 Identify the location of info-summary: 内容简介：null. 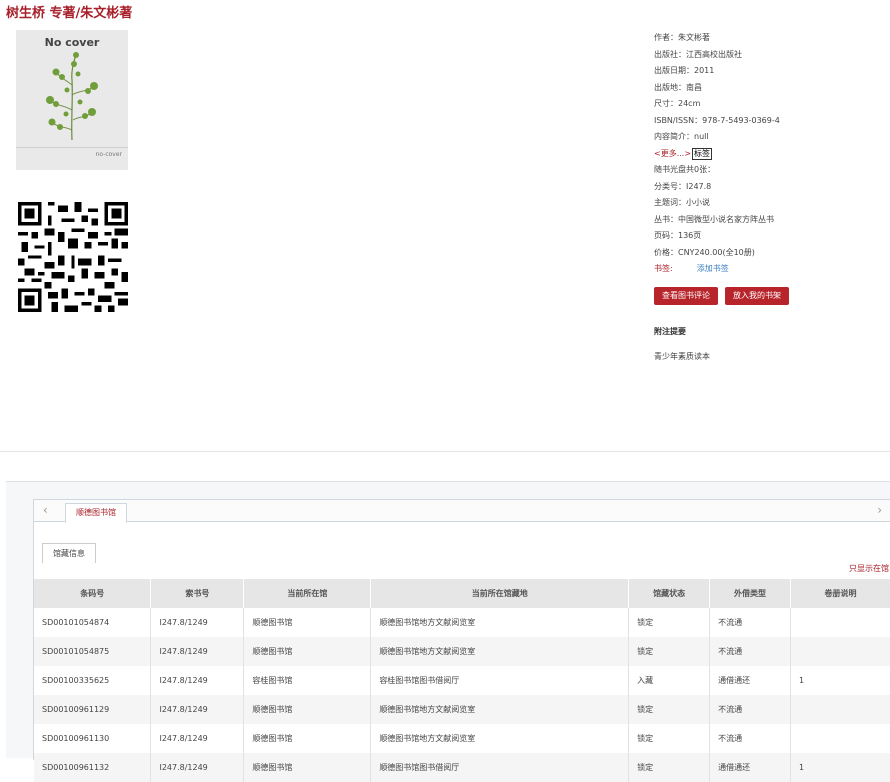
(681, 136).